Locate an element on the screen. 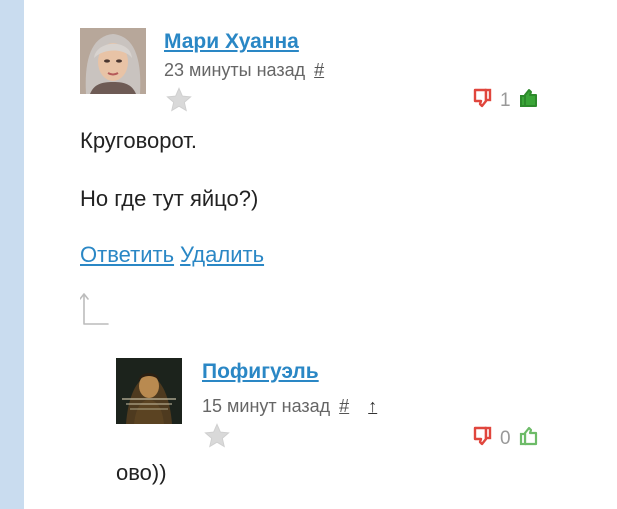 Image resolution: width=617 pixels, height=509 pixels. vote-widget: 0 is located at coordinates (505, 438).